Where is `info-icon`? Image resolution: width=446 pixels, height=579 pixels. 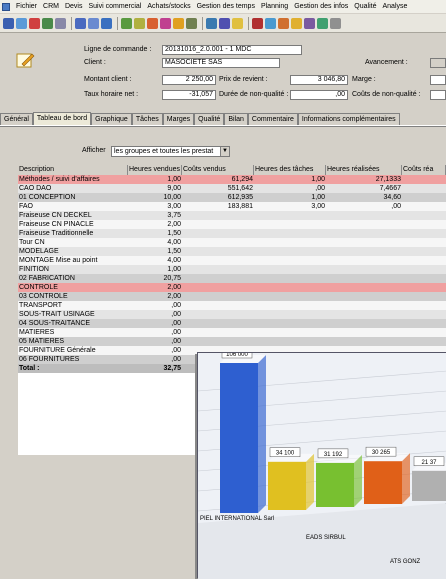
info-icon is located at coordinates (21, 23).